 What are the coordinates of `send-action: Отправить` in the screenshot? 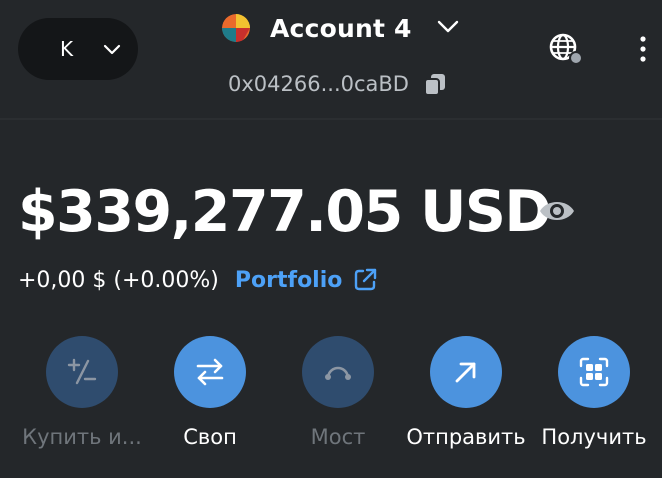 It's located at (466, 392).